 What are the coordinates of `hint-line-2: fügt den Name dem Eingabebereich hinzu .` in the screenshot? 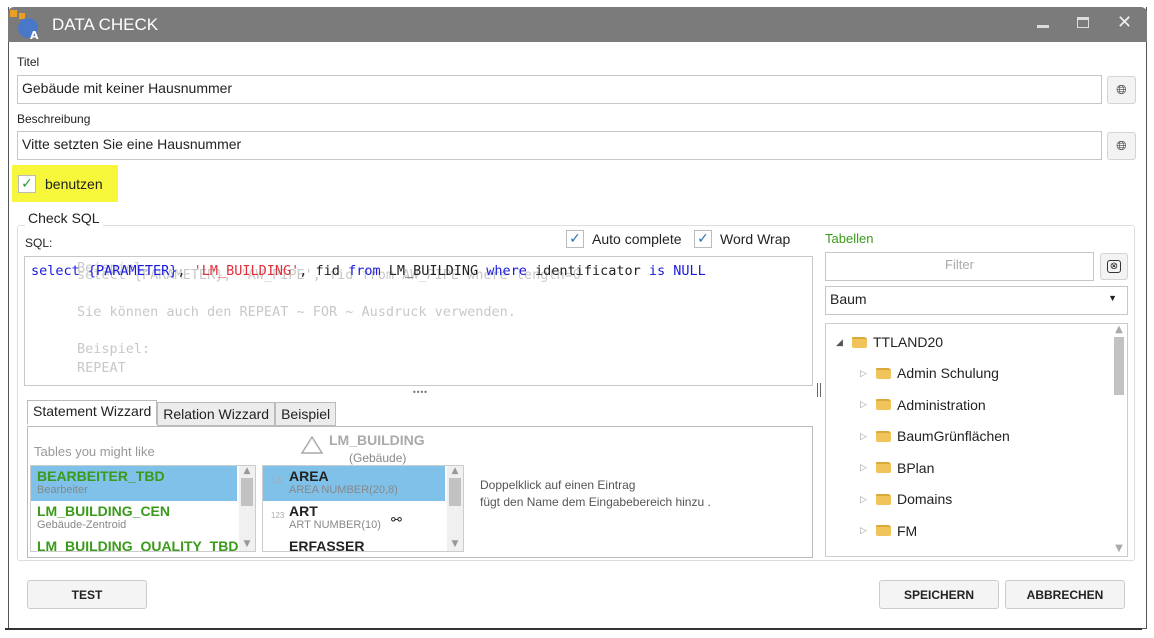 It's located at (595, 502).